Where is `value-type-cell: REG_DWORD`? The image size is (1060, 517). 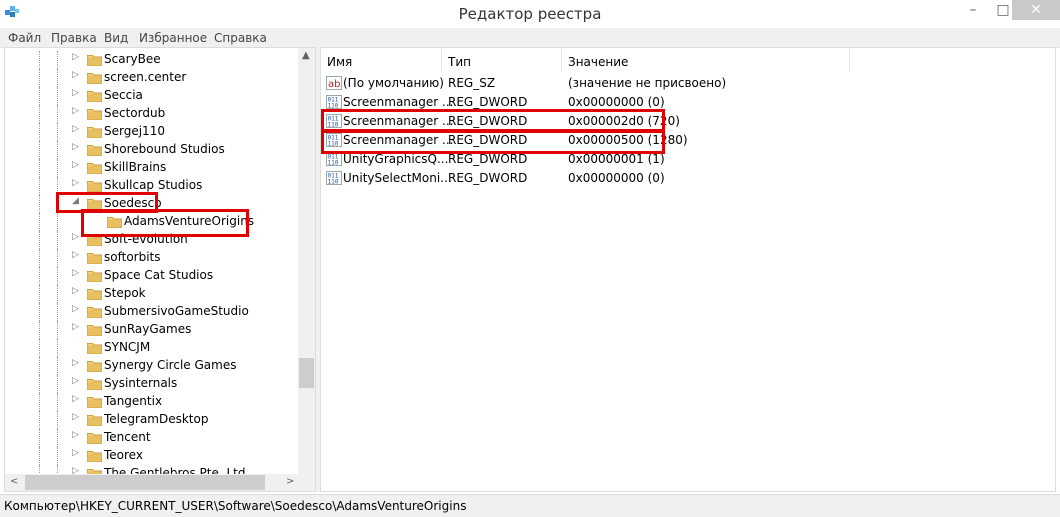
value-type-cell: REG_DWORD is located at coordinates (488, 140).